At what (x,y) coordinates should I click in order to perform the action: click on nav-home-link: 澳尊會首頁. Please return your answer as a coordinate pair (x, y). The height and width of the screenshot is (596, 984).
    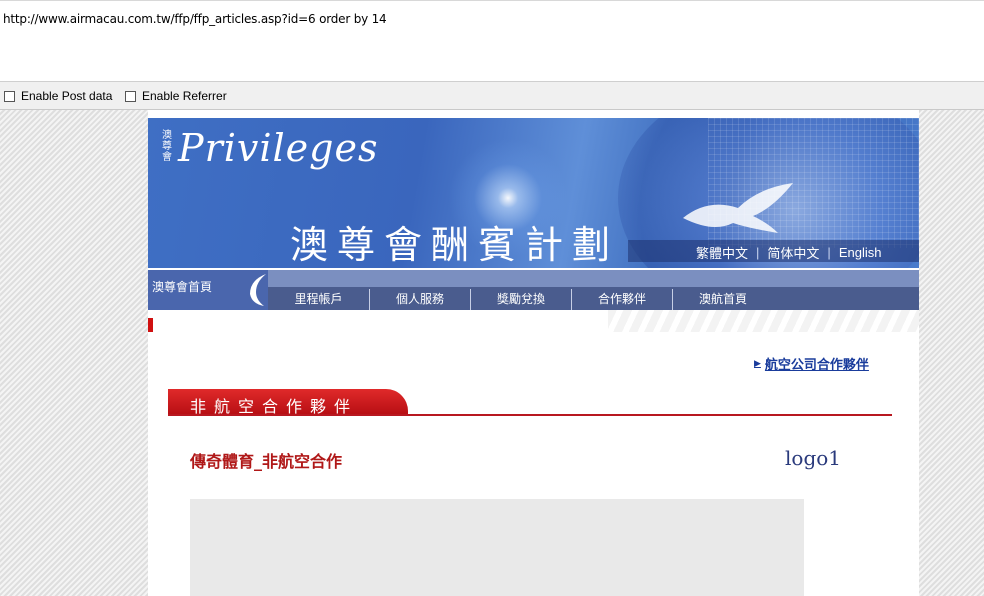
    Looking at the image, I should click on (208, 290).